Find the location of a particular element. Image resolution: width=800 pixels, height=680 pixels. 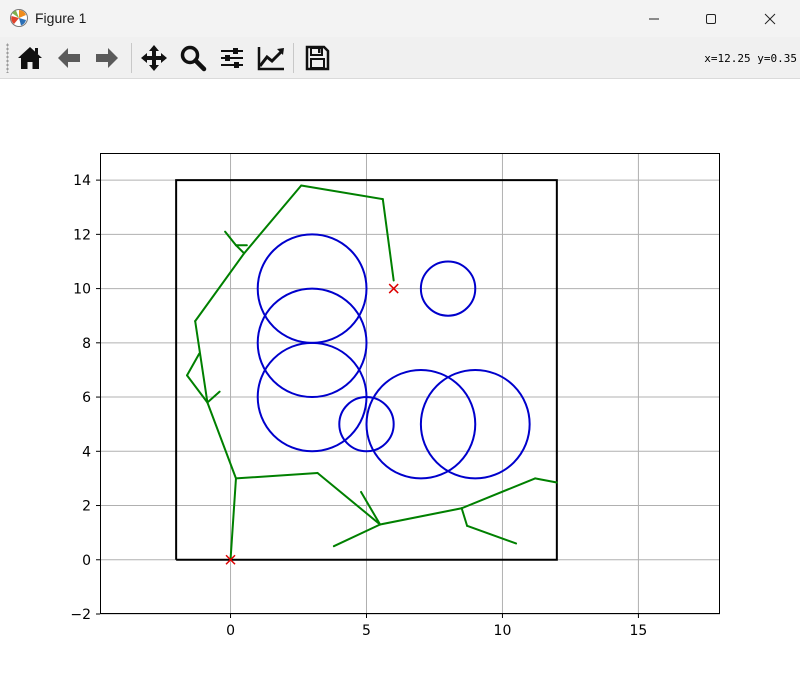

configure-subplots-button is located at coordinates (232, 58).